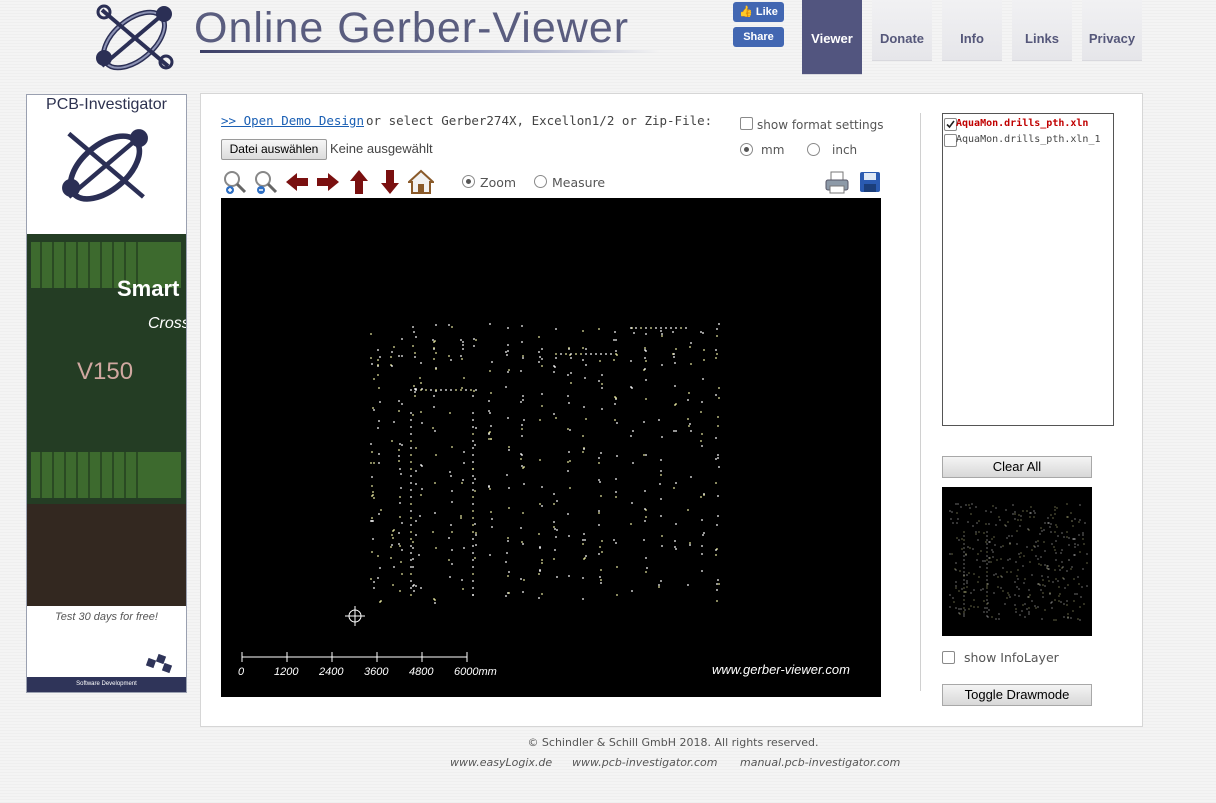  I want to click on pan-up-icon, so click(359, 182).